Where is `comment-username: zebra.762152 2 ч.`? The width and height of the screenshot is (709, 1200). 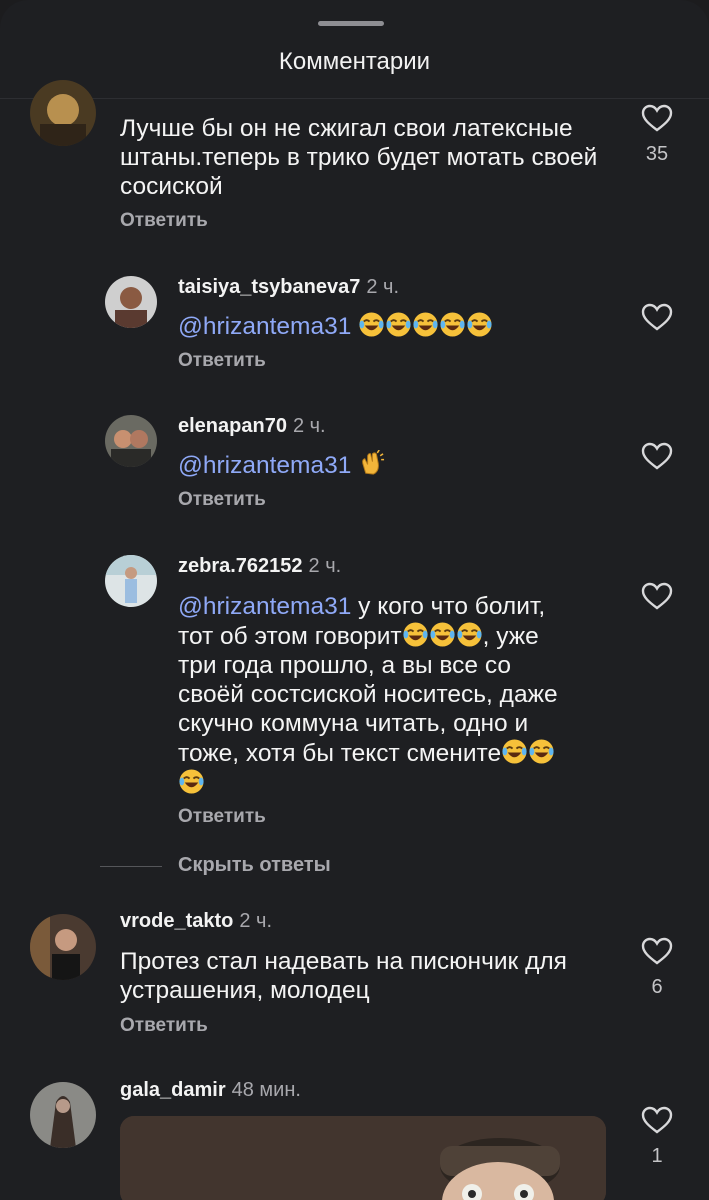 comment-username: zebra.762152 2 ч. is located at coordinates (259, 566).